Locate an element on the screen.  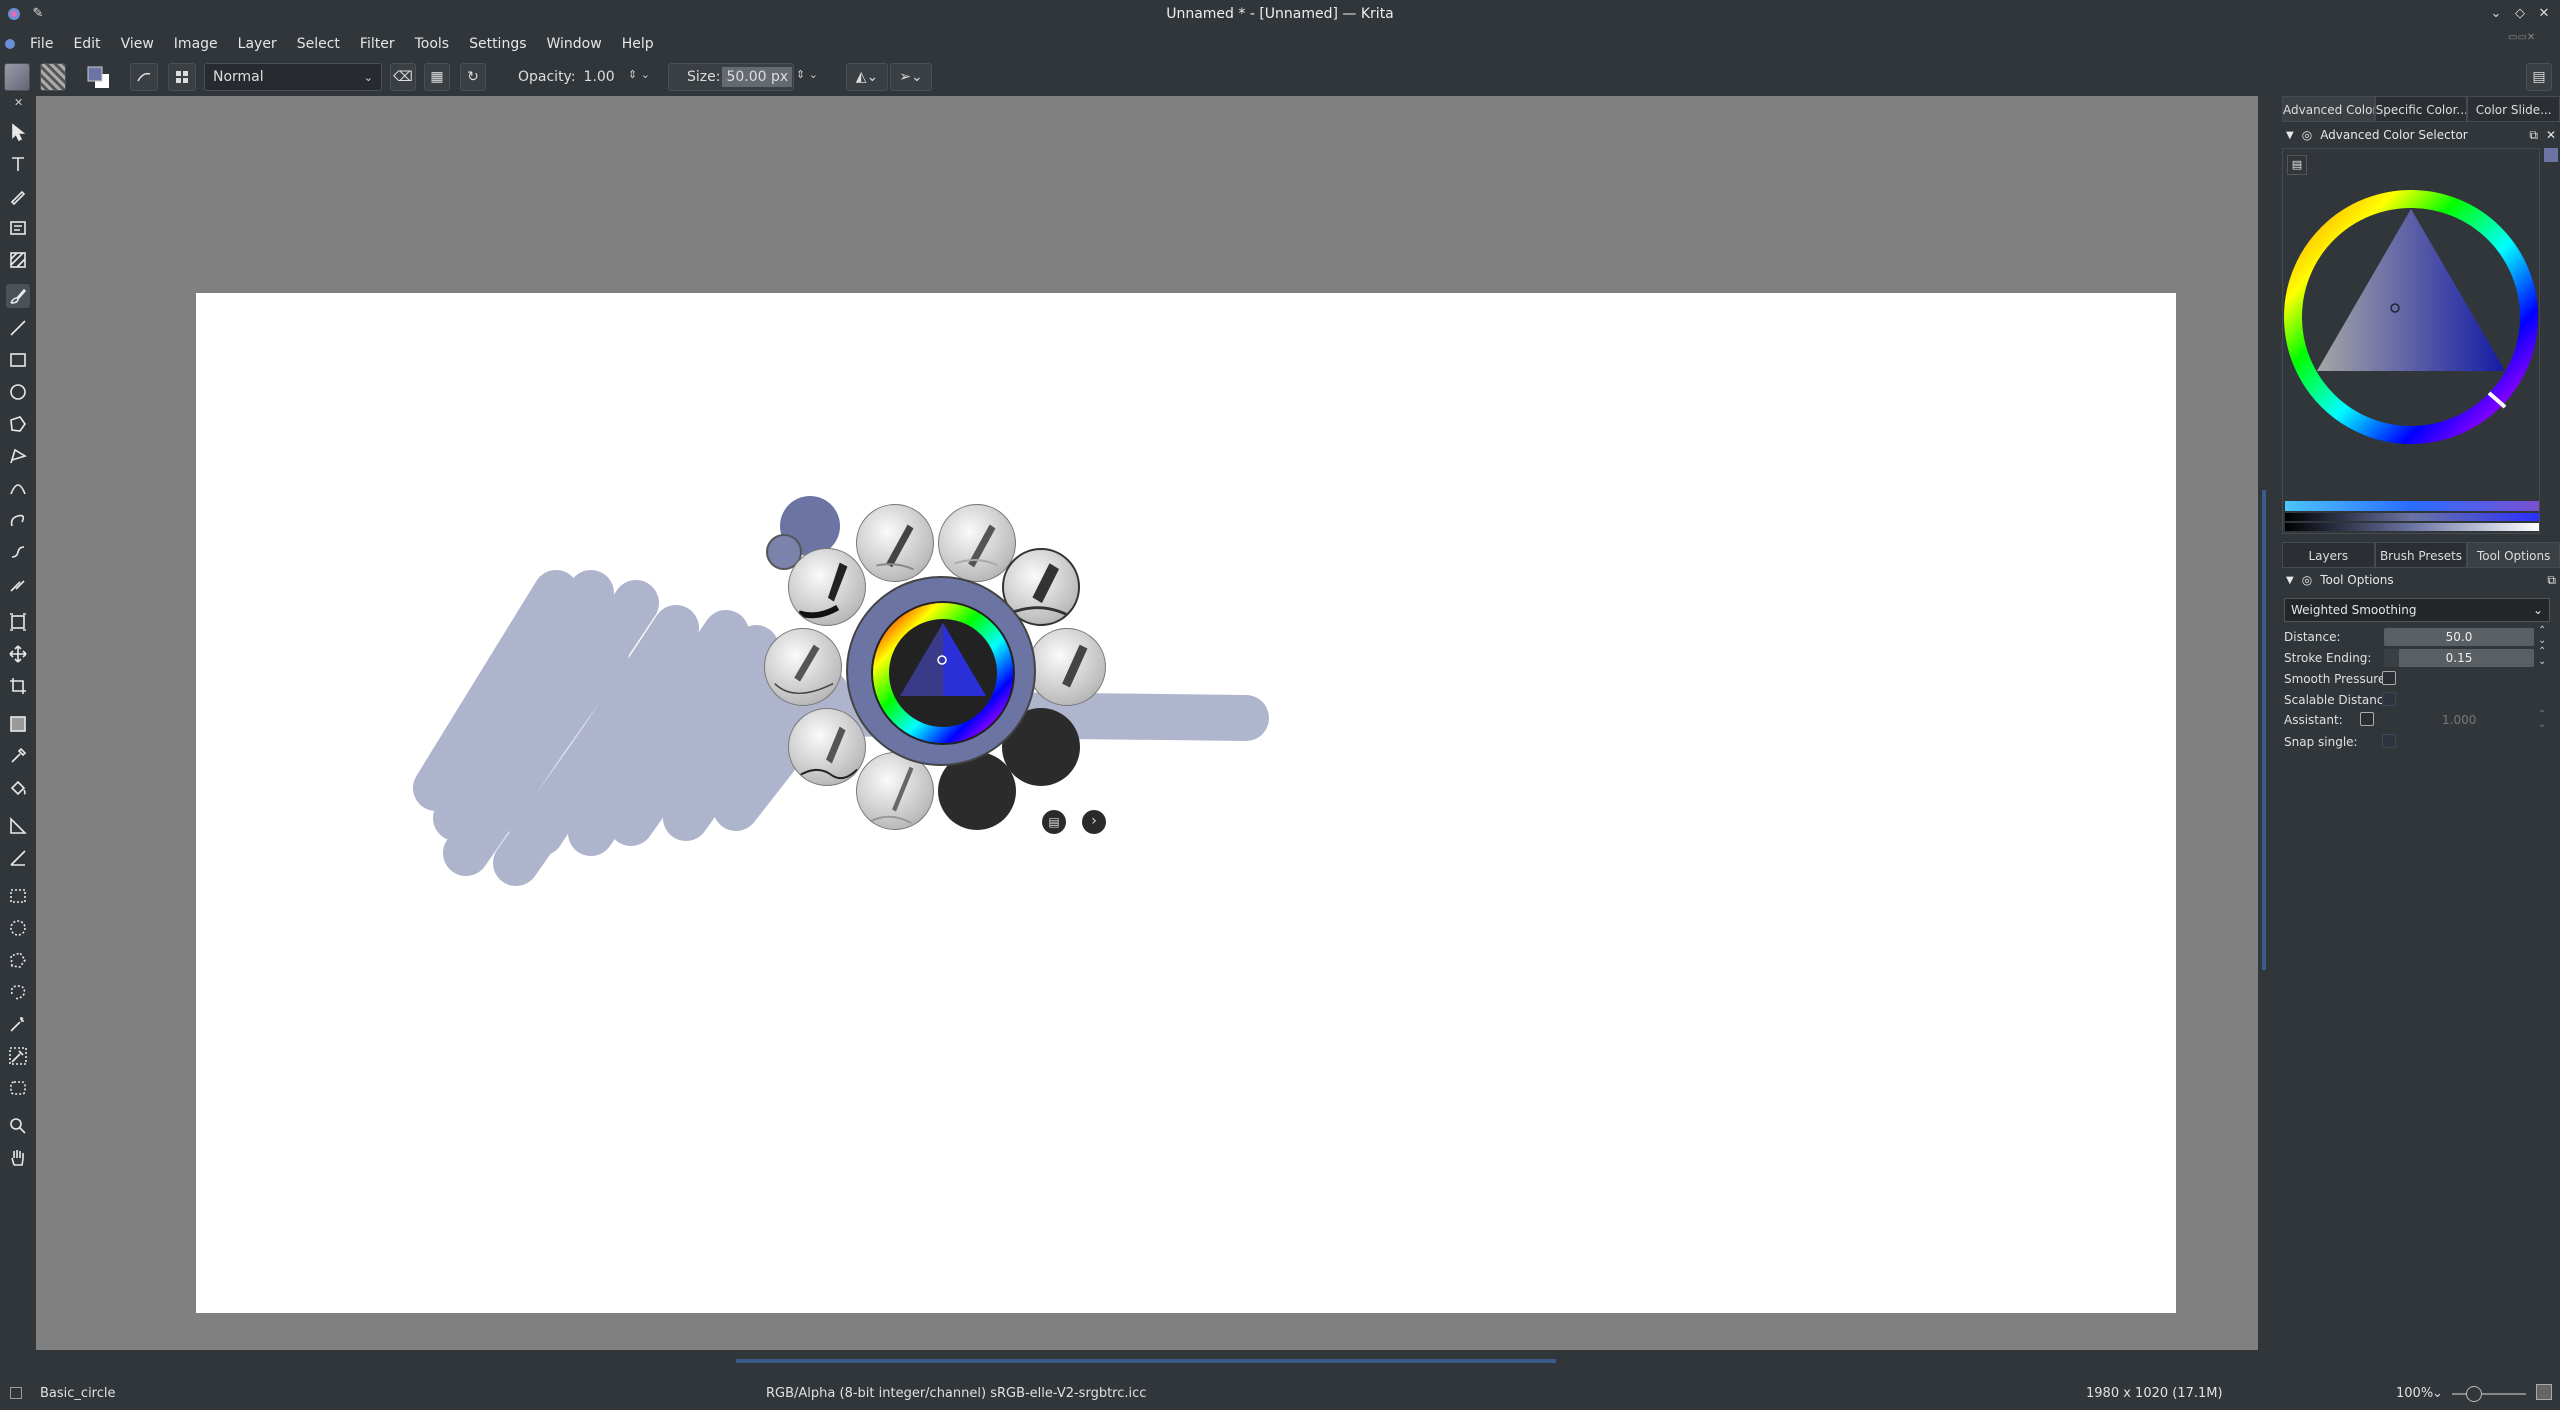
line-tool-icon is located at coordinates (18, 328).